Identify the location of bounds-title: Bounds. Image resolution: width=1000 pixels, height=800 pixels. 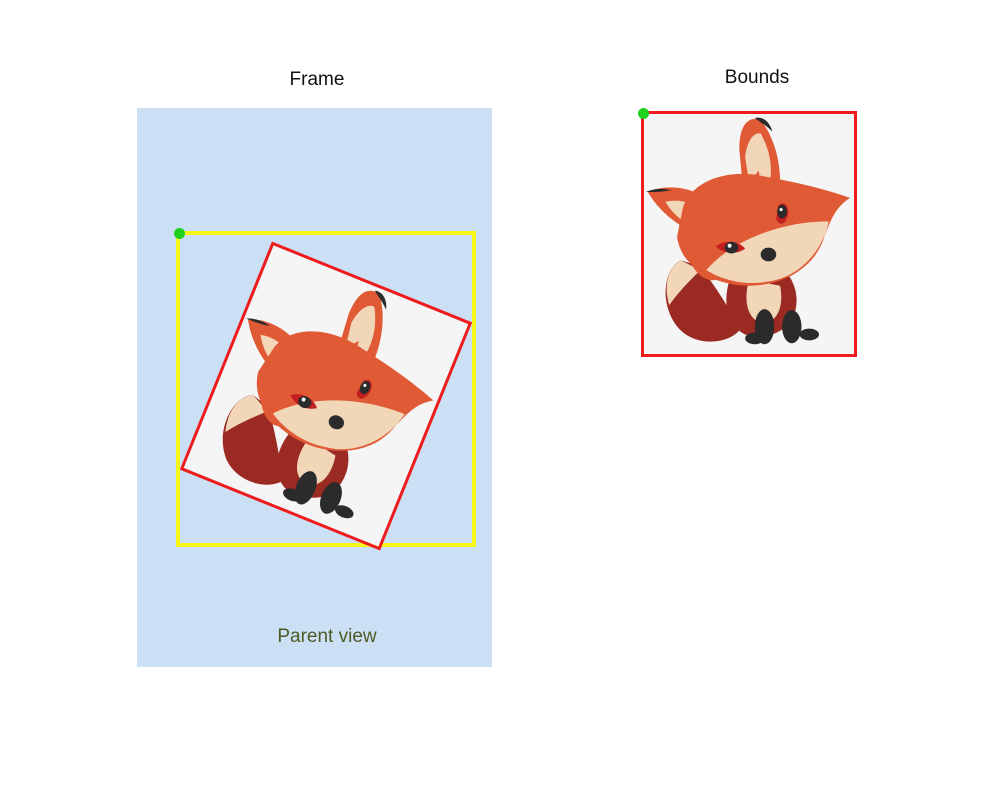
(757, 77).